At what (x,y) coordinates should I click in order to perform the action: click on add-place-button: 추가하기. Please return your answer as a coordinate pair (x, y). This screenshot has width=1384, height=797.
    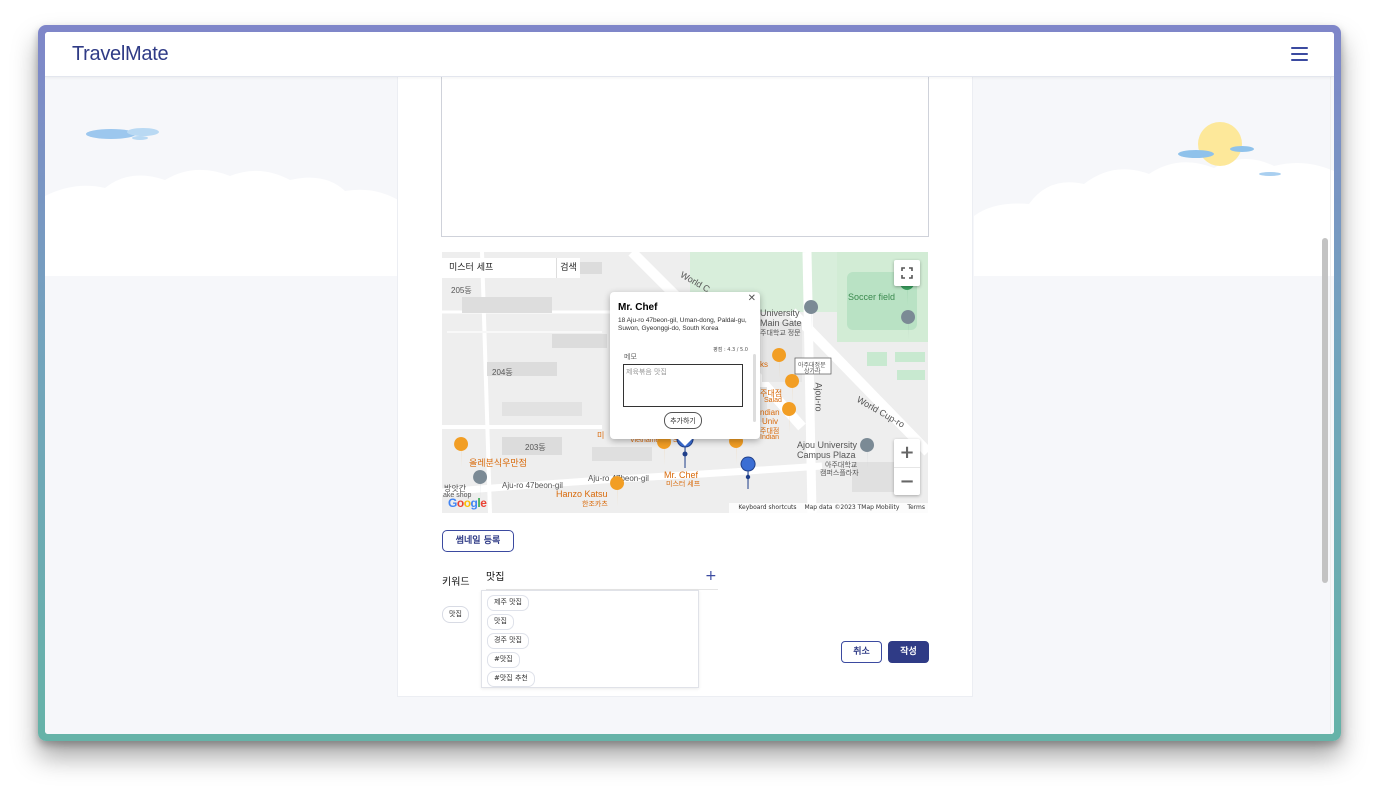
    Looking at the image, I should click on (683, 420).